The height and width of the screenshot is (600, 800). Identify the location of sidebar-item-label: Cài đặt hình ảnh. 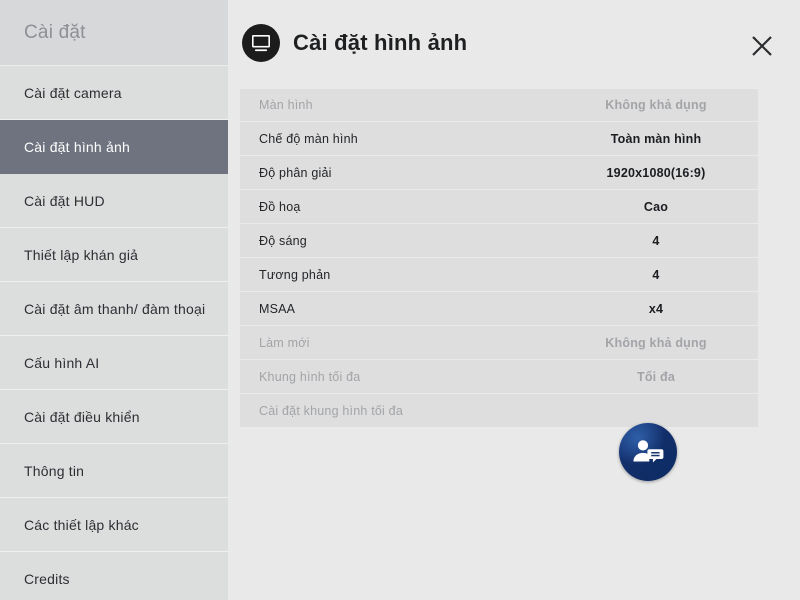
(77, 146).